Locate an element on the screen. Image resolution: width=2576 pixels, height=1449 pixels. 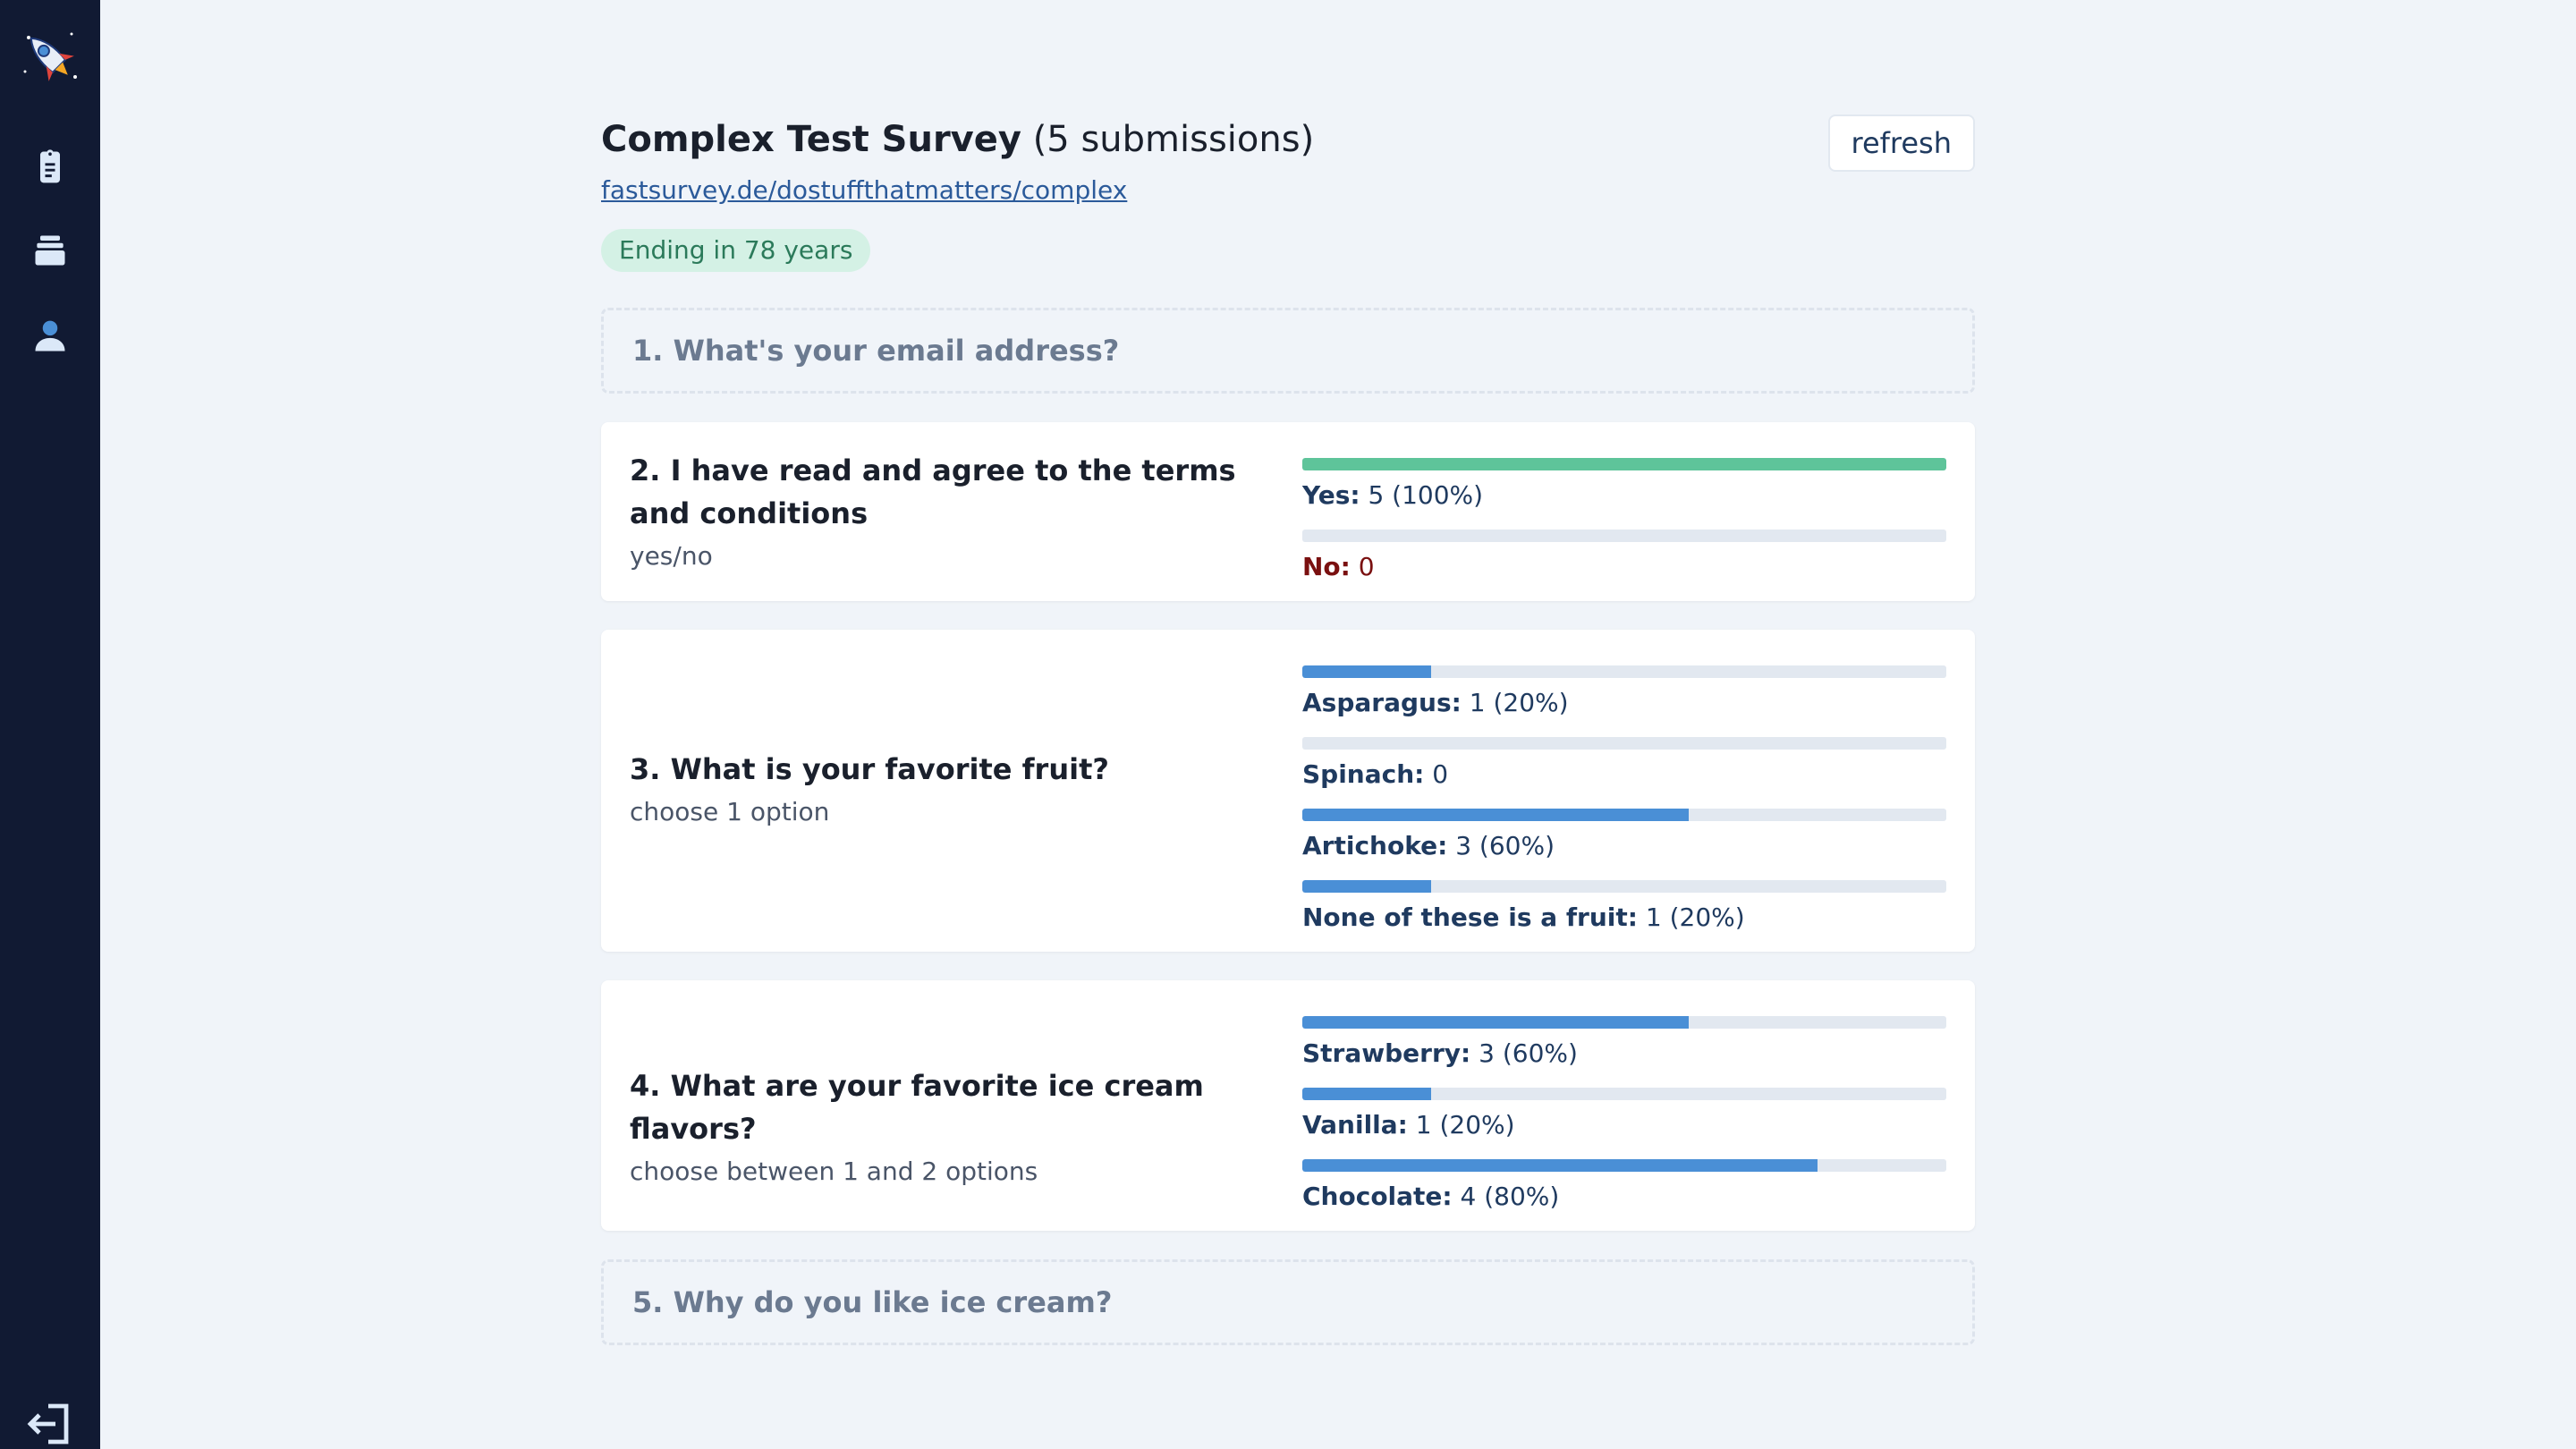
answer-label: Spinach: 0 is located at coordinates (1375, 774).